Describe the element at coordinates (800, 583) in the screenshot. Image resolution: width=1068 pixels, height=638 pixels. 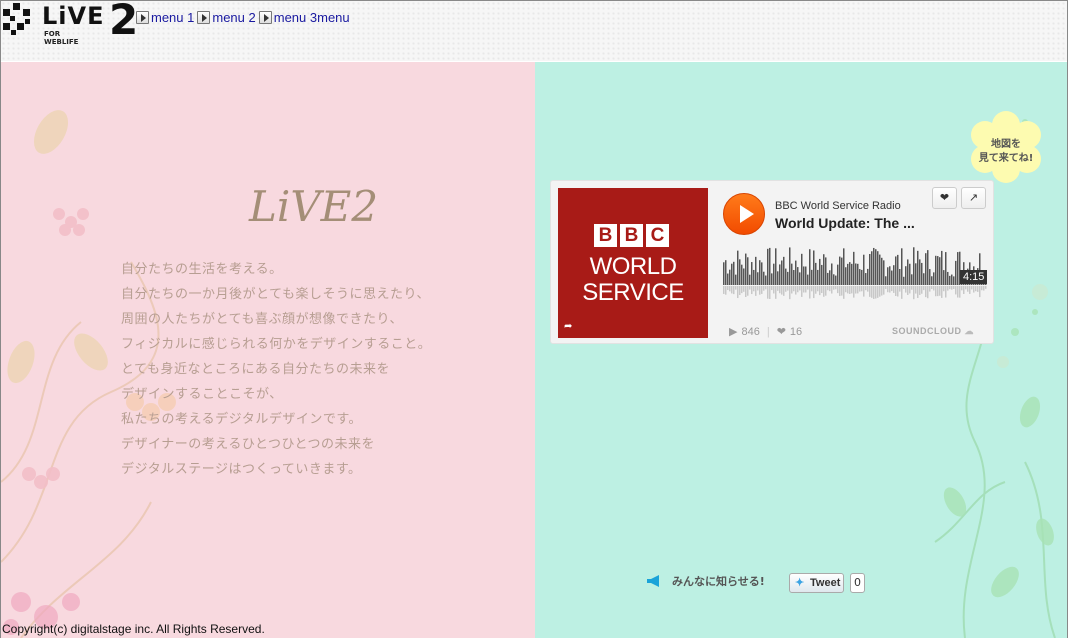
I see `twitter-bird-icon: ✦` at that location.